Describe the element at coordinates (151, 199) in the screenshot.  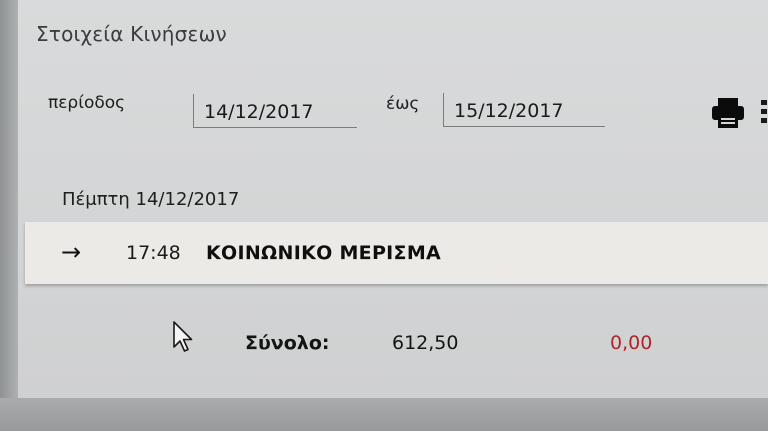
I see `day-header: Πέμπτη 14/12/2017` at that location.